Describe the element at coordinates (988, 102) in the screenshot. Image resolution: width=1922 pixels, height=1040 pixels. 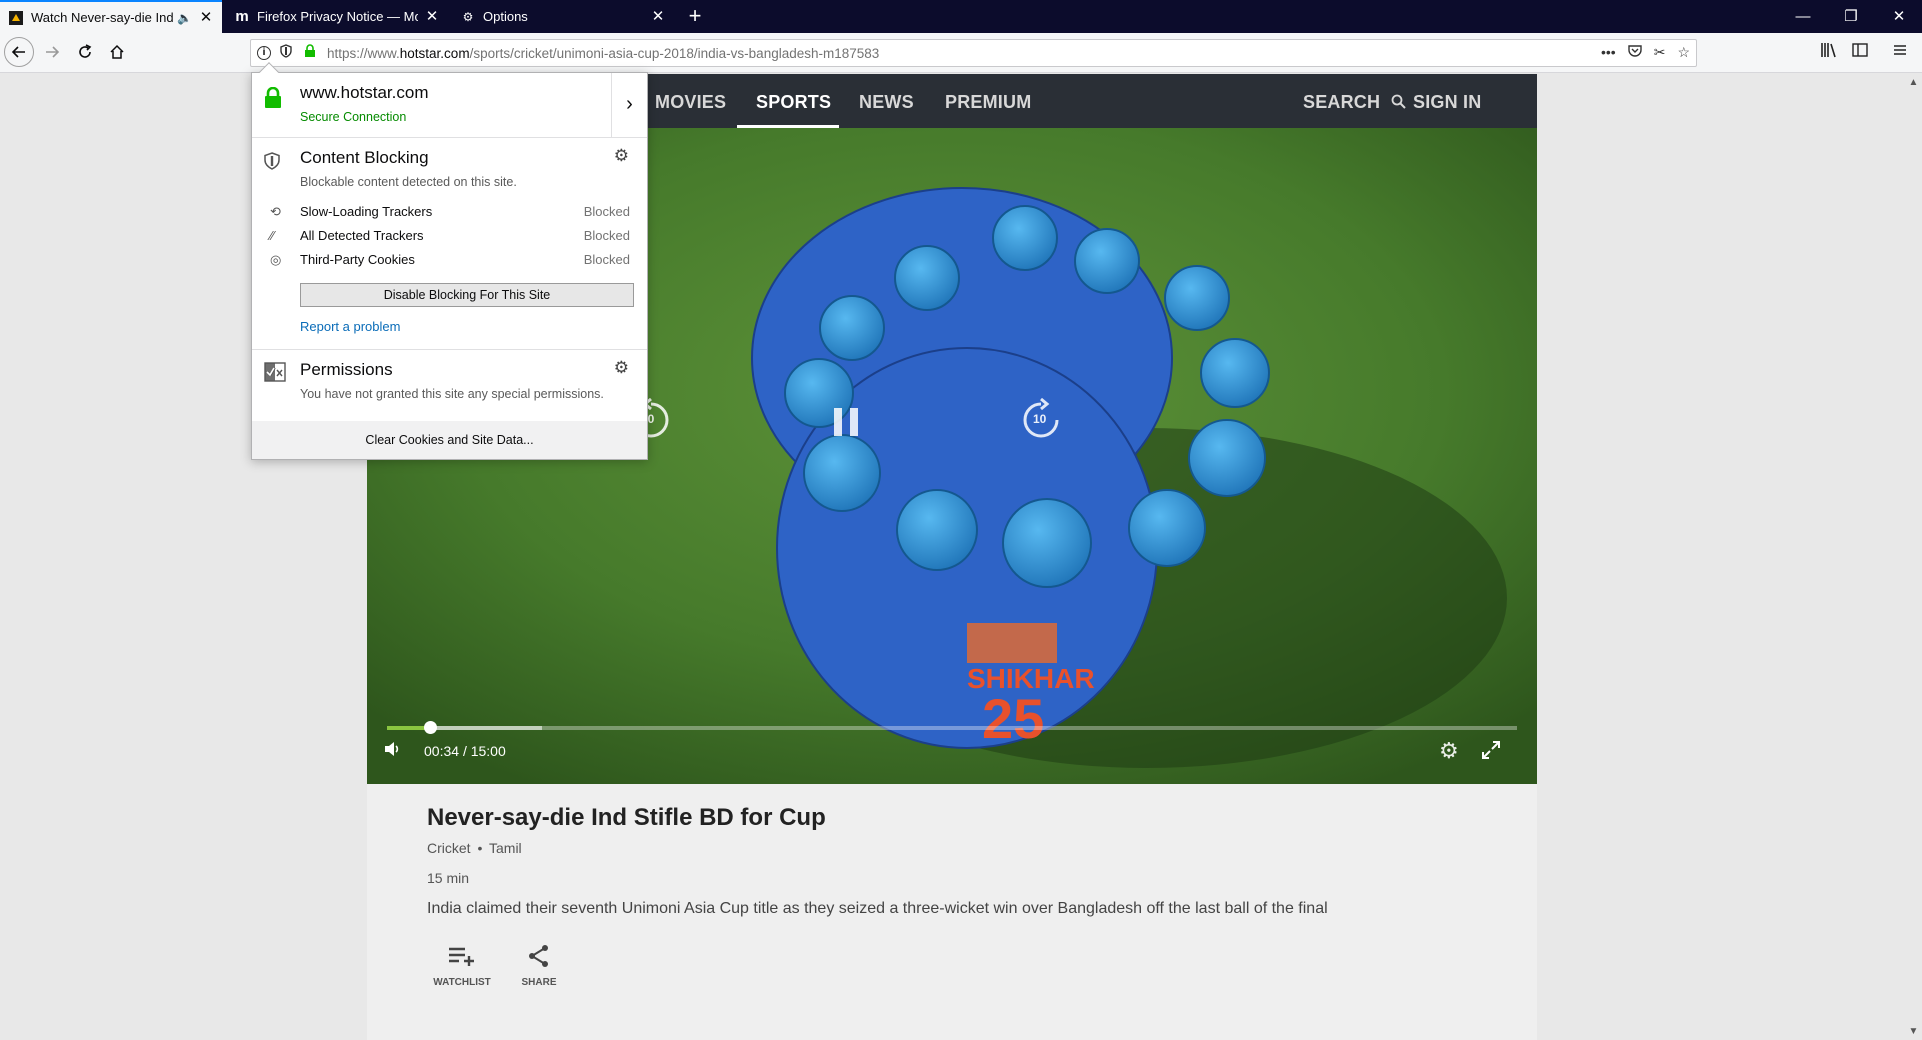
I see `nav-premium: PREMIUM` at that location.